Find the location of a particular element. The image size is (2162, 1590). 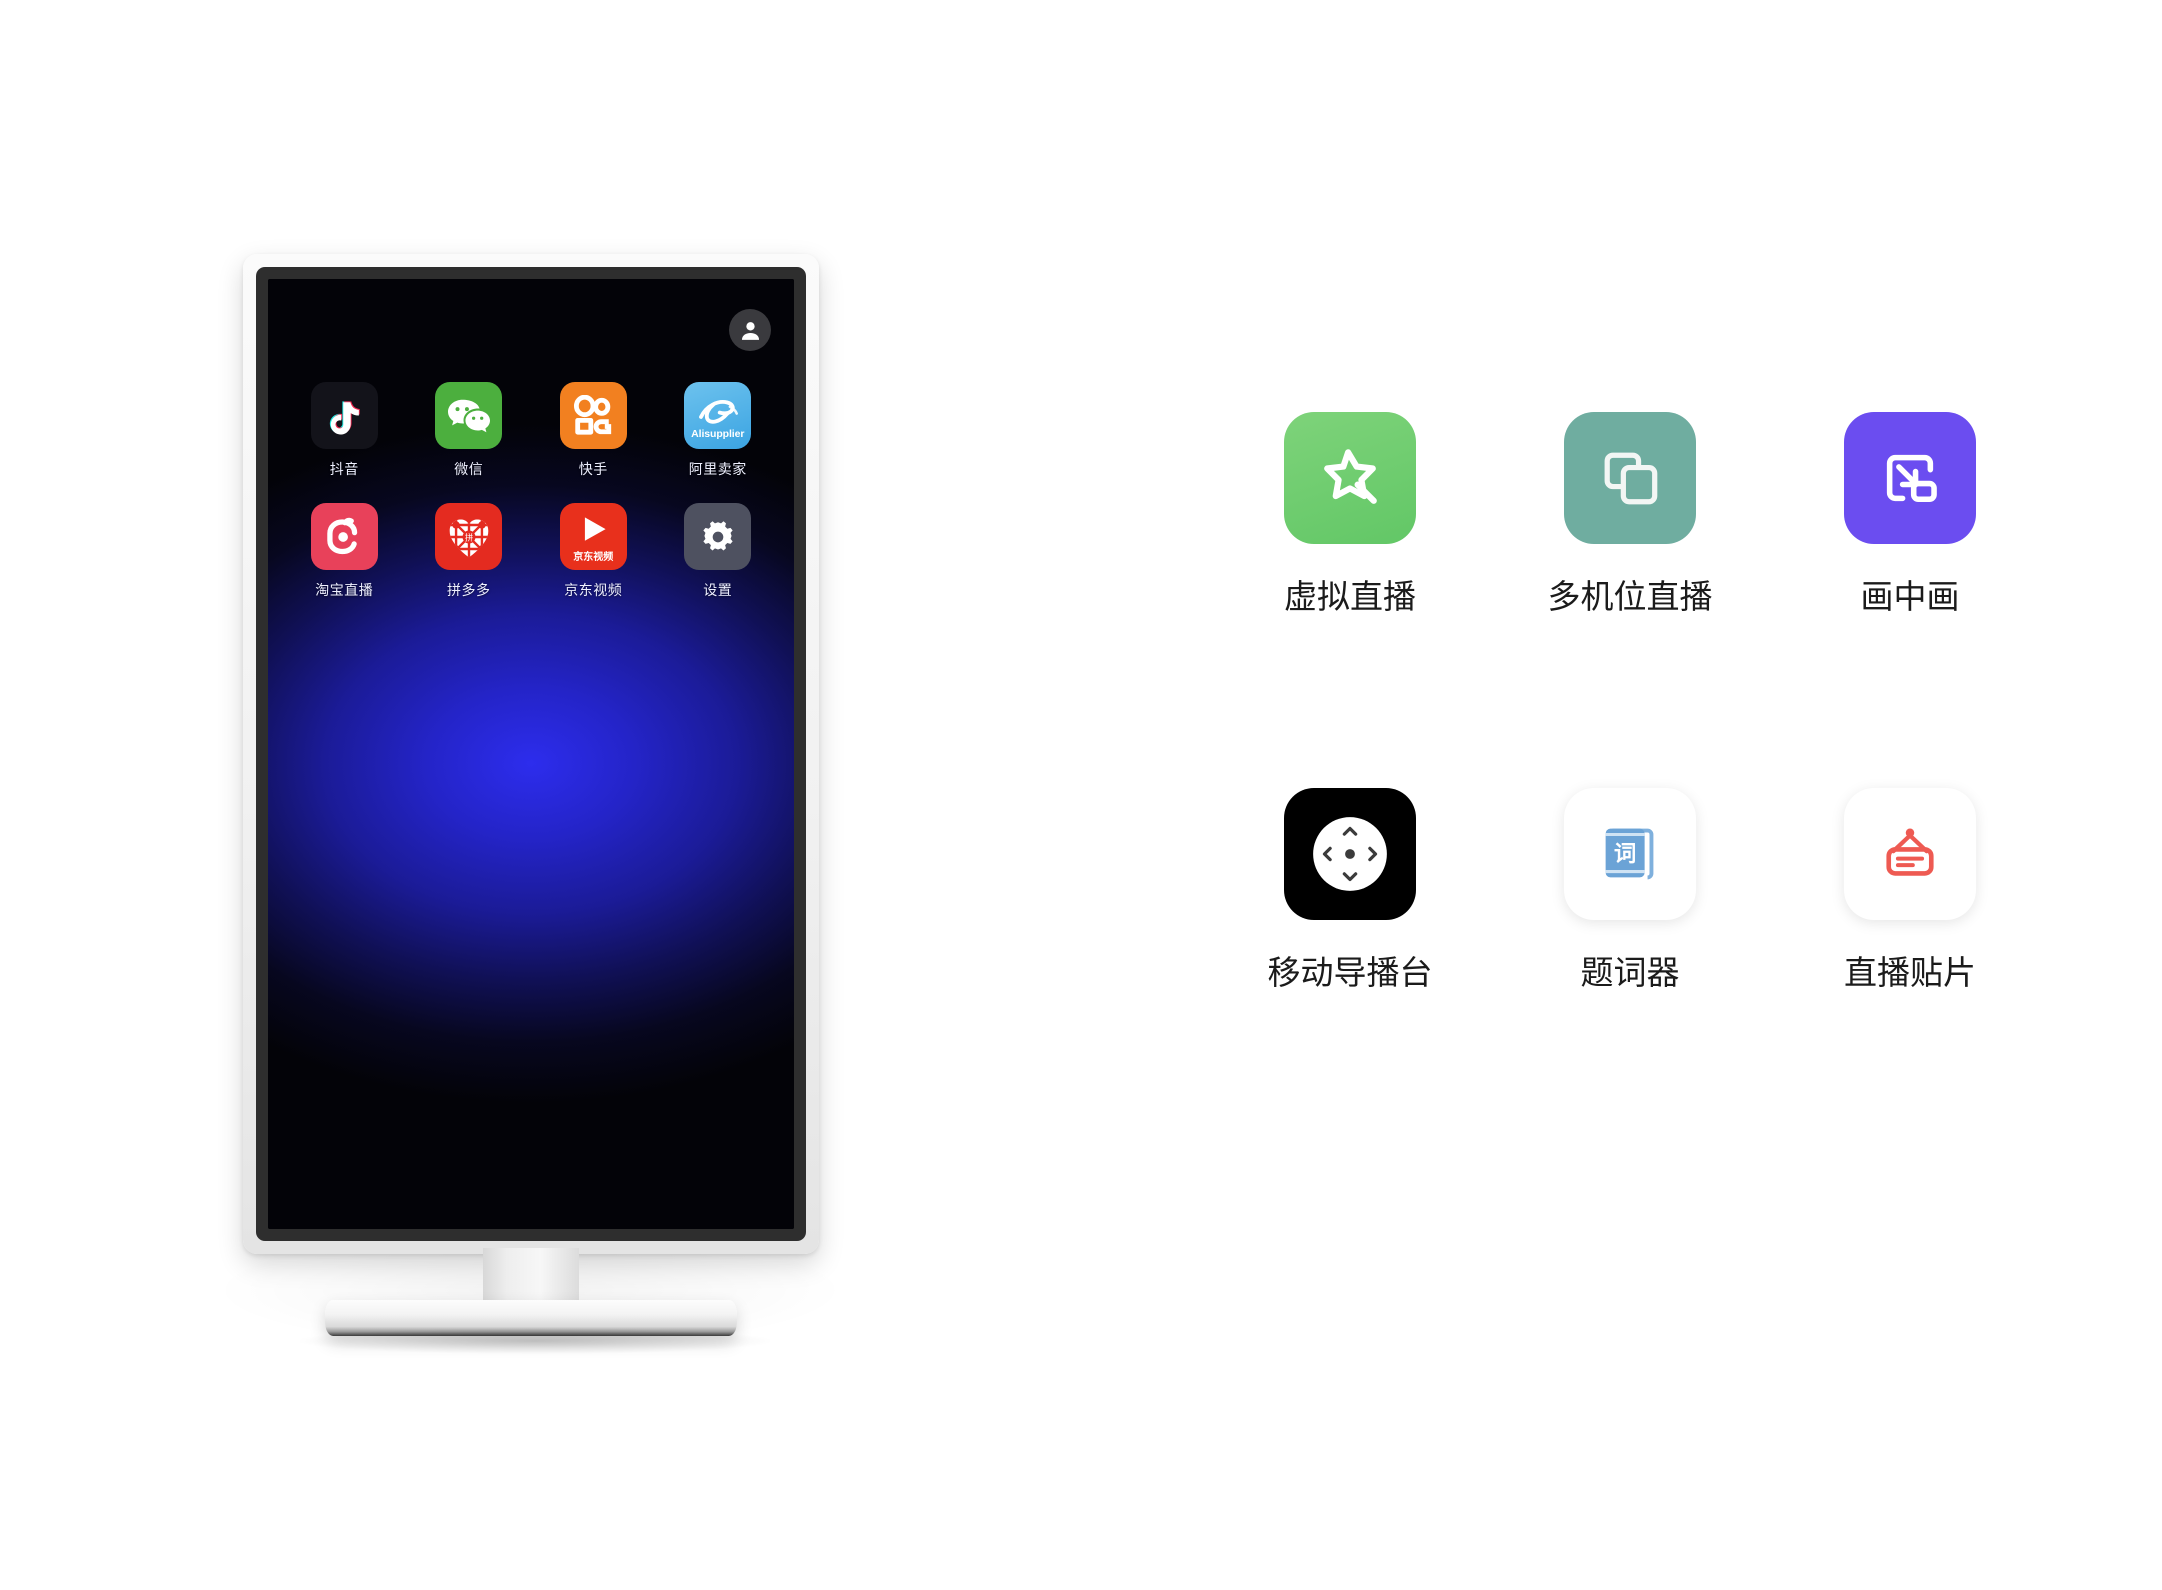

kuaishou-icon is located at coordinates (593, 415).